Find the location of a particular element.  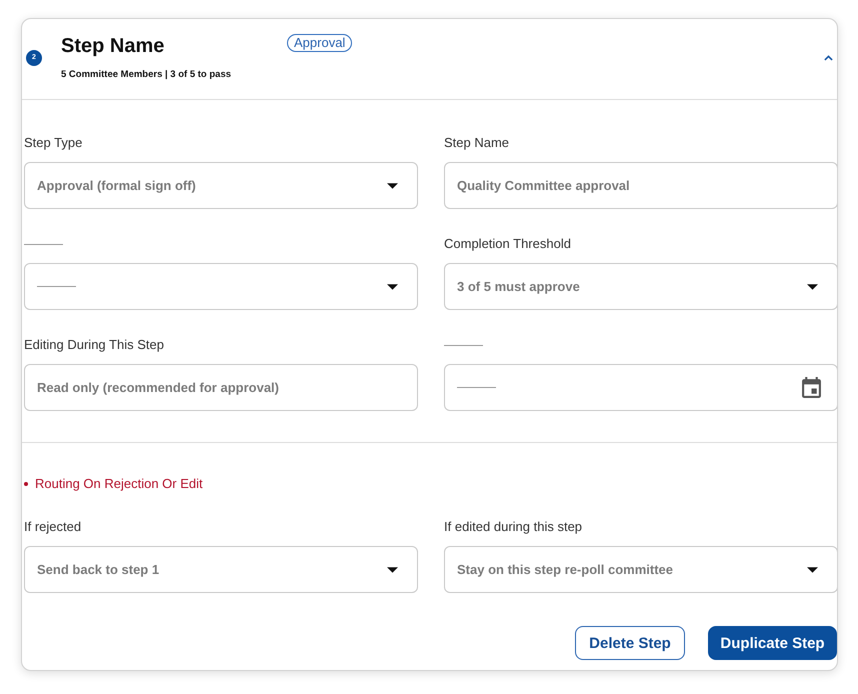

select-field: 3 of 5 must approve is located at coordinates (640, 286).